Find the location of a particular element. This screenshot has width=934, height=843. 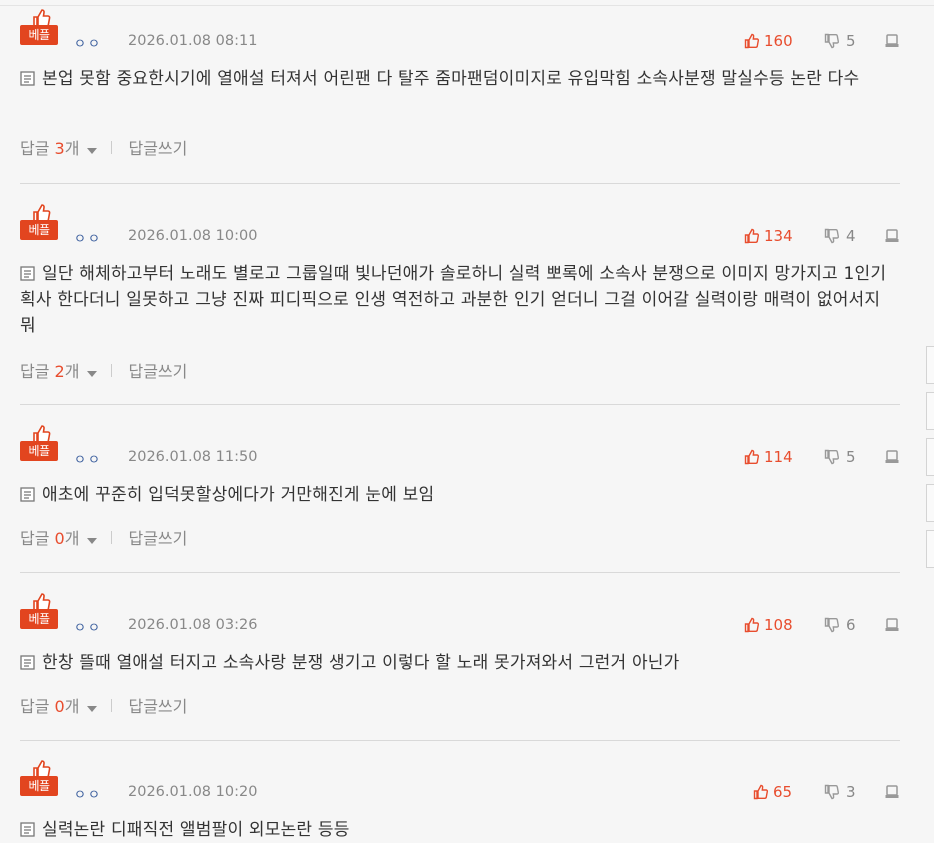

comment-date: 2026.01.08 03:26 is located at coordinates (193, 625).